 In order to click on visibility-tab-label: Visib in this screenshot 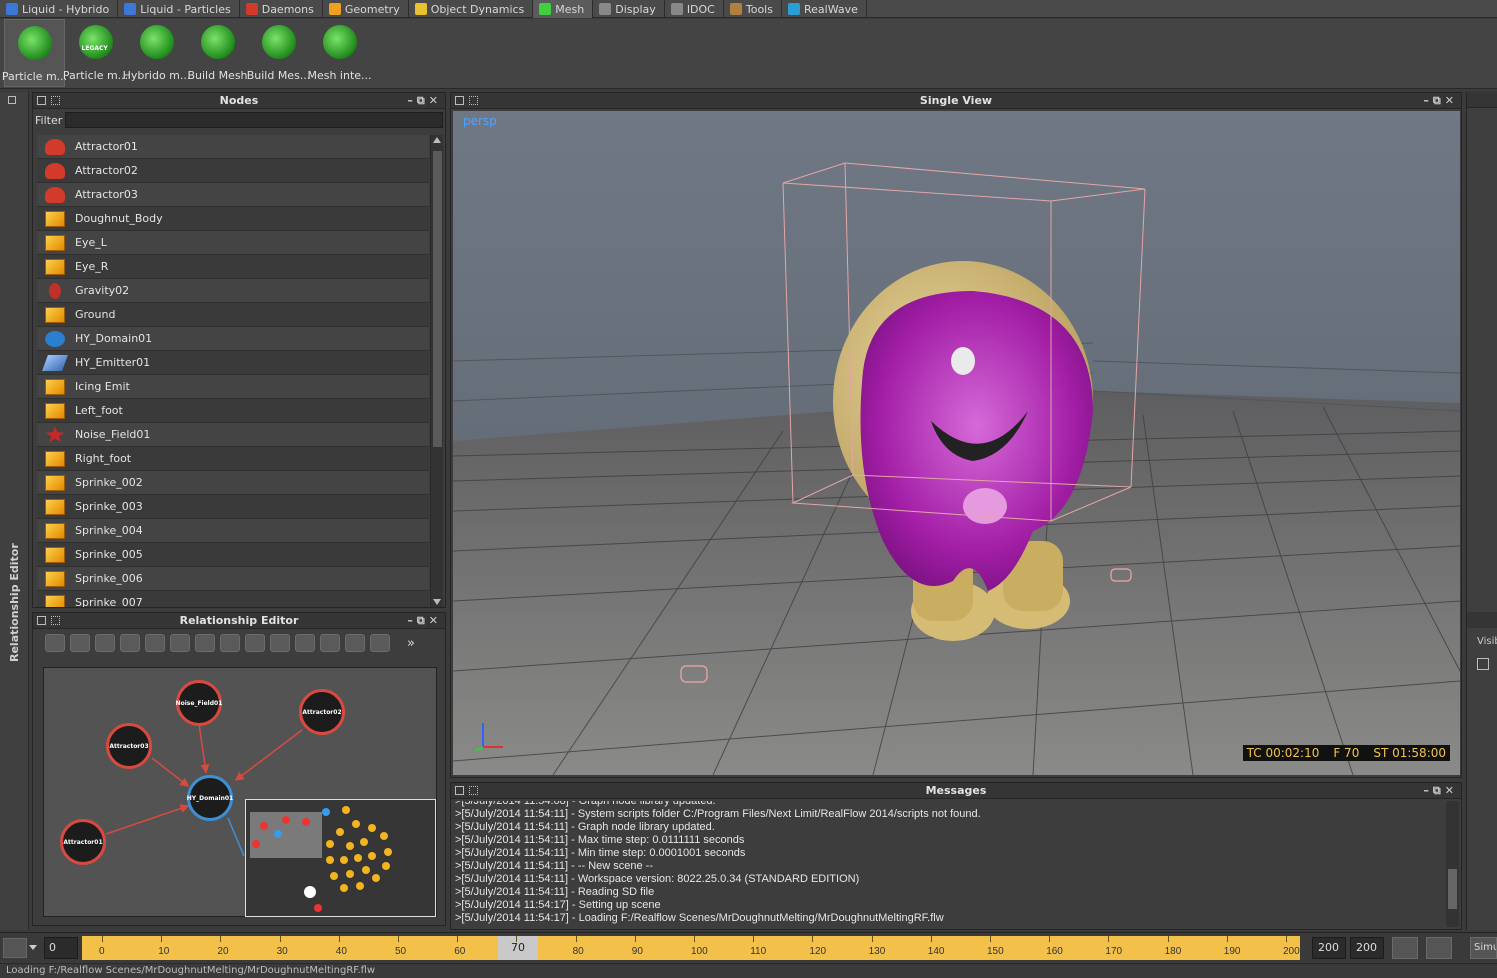, I will do `click(1487, 641)`.